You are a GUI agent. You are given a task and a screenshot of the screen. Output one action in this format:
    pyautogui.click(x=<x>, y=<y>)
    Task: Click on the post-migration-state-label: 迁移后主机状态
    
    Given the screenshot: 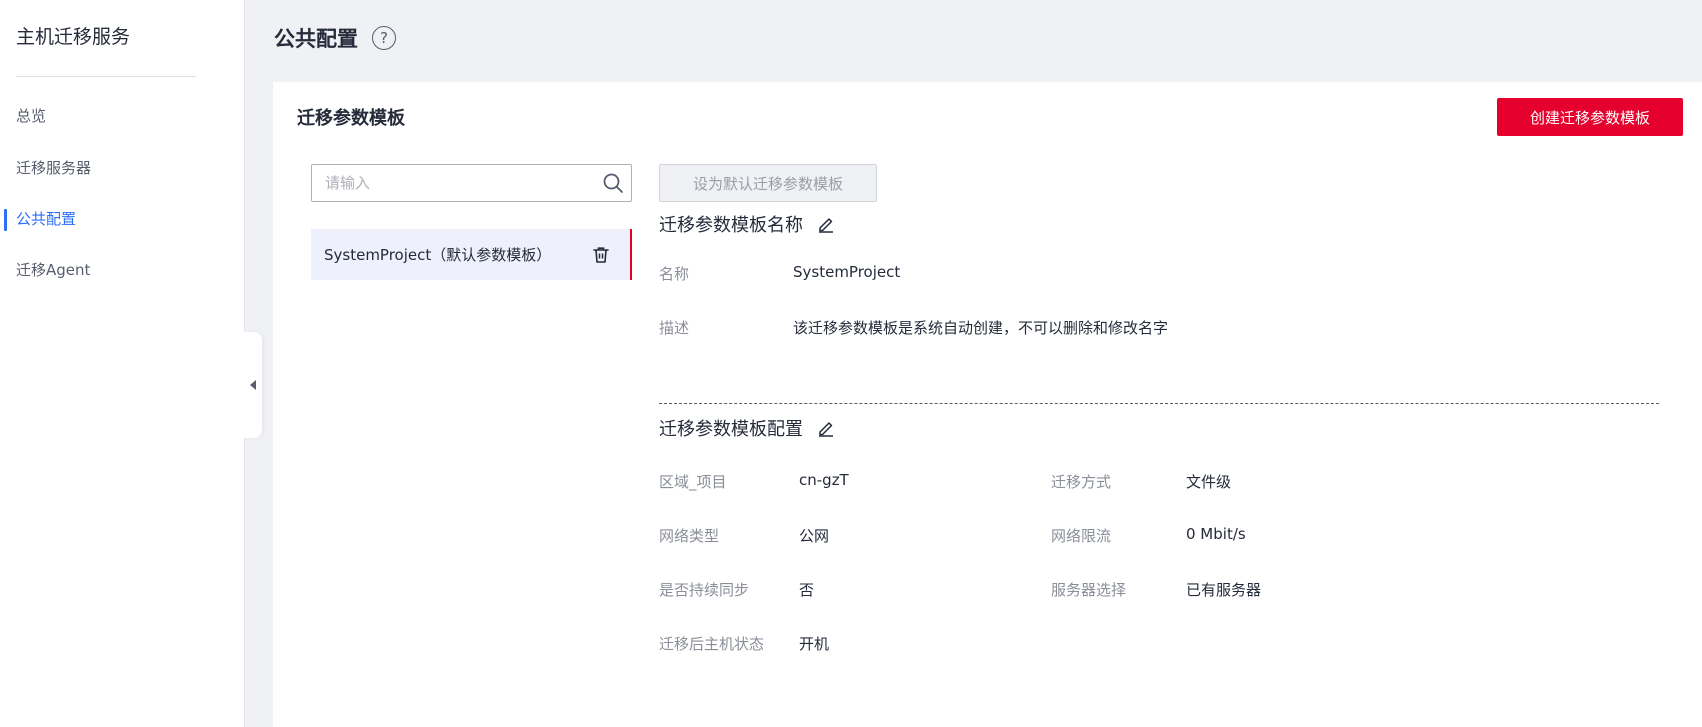 What is the action you would take?
    pyautogui.click(x=712, y=644)
    